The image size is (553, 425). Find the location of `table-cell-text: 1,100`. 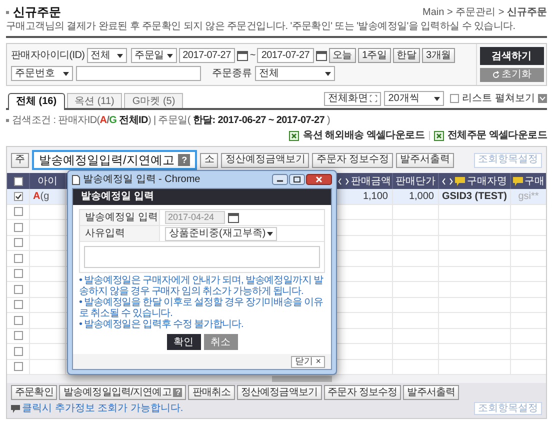

table-cell-text: 1,100 is located at coordinates (375, 197).